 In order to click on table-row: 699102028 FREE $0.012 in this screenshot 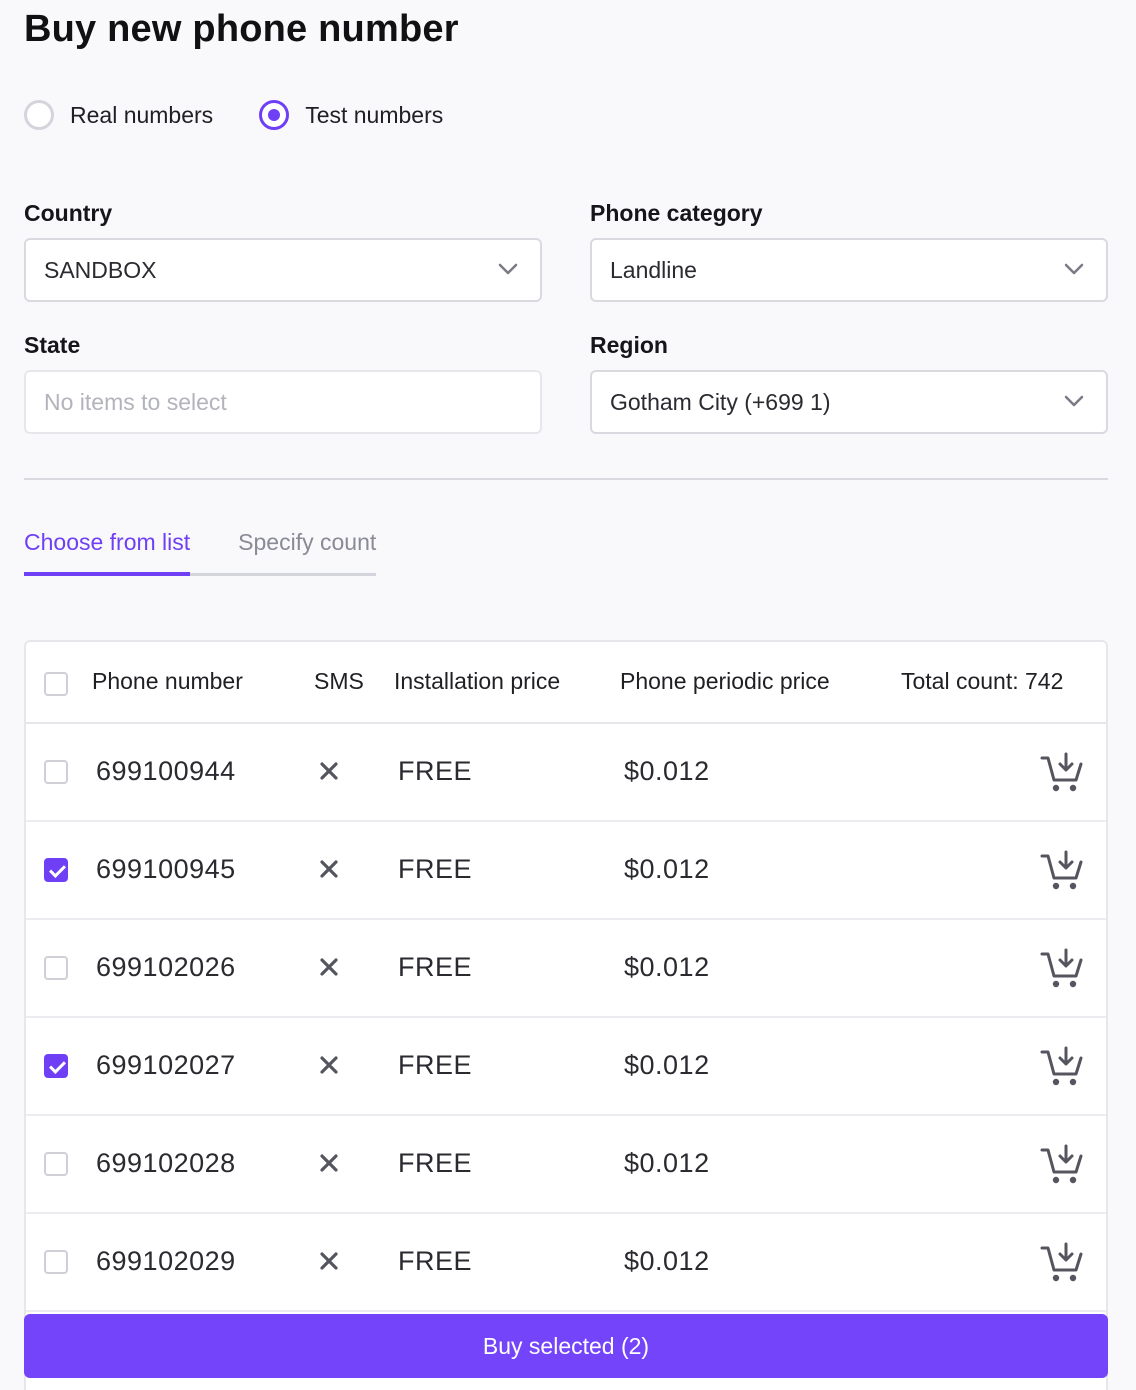, I will do `click(566, 1165)`.